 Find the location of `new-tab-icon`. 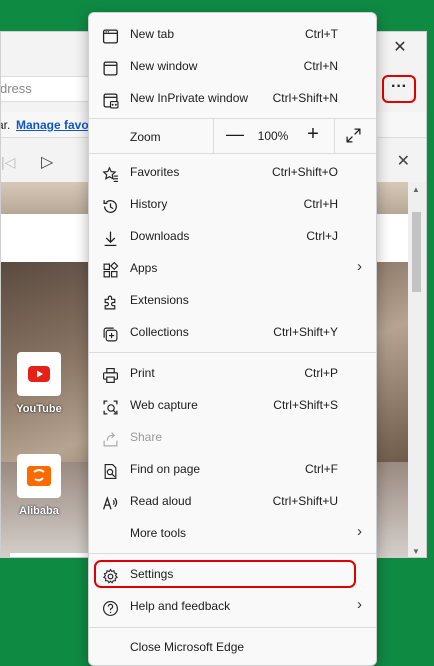

new-tab-icon is located at coordinates (110, 36).